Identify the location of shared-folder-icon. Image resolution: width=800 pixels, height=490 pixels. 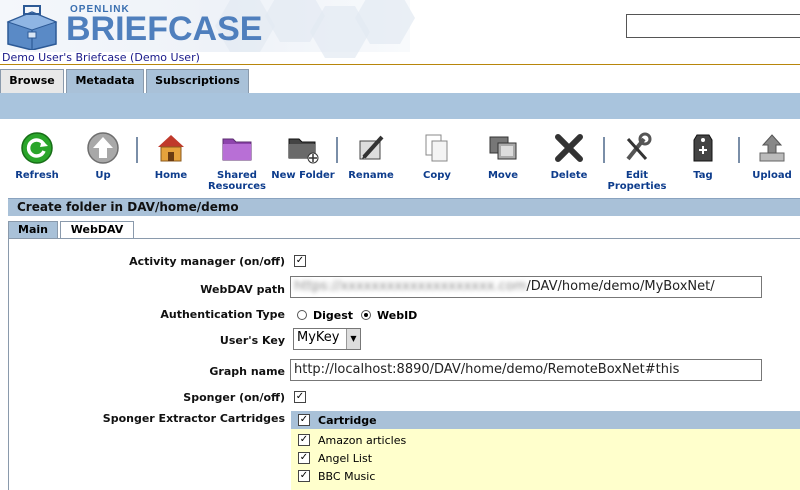
(237, 149).